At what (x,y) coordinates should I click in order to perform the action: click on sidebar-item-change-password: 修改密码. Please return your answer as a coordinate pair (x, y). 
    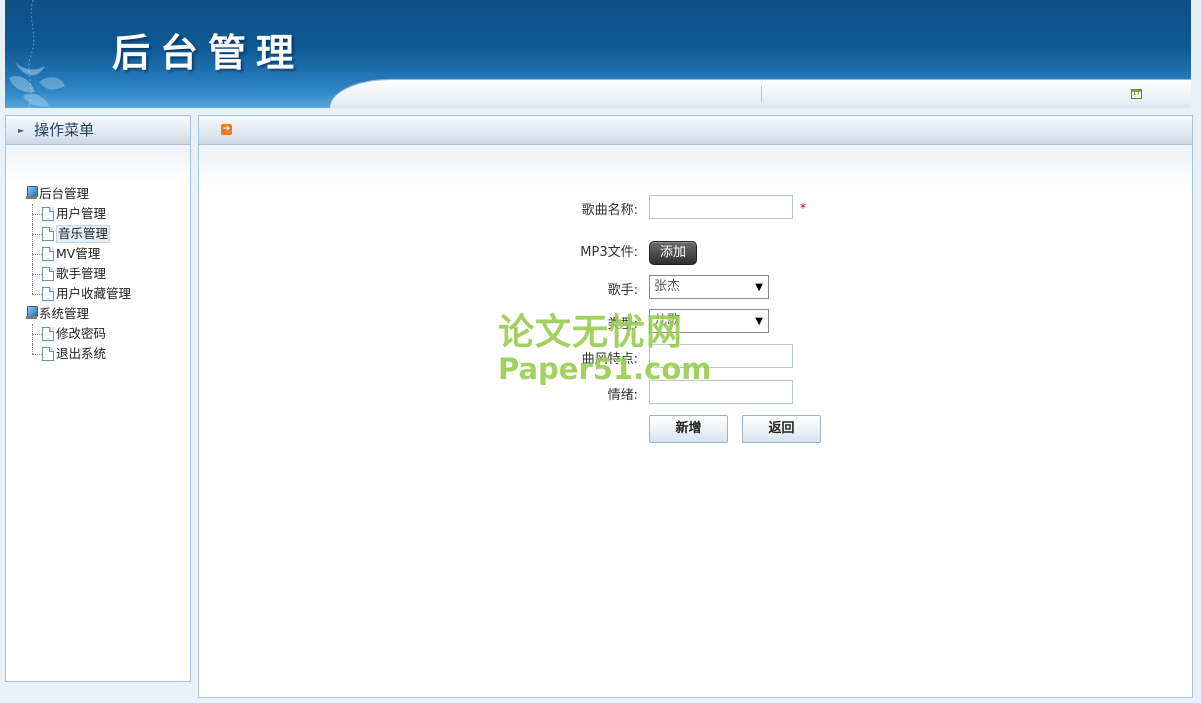
    Looking at the image, I should click on (107, 334).